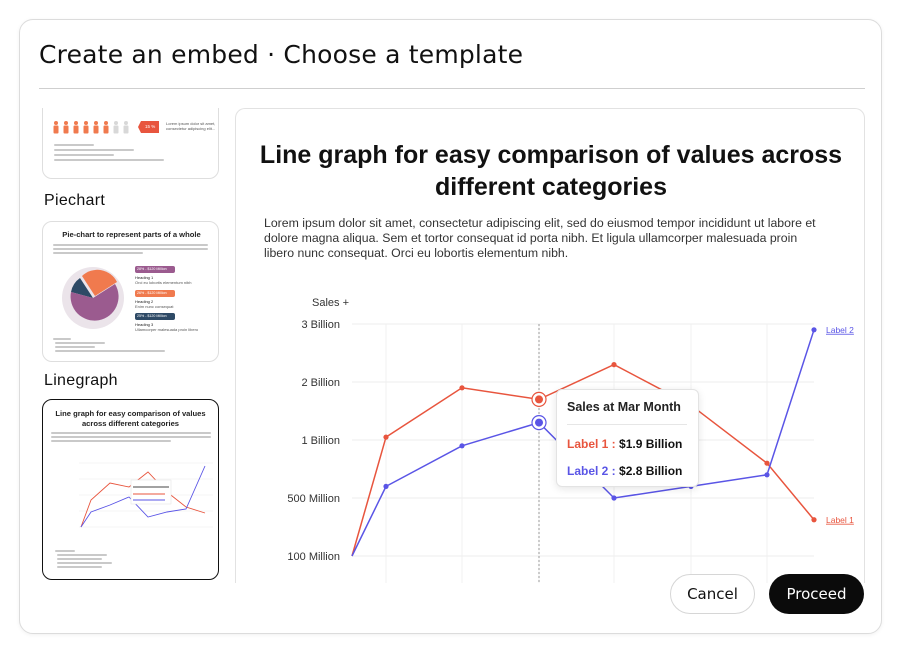 Image resolution: width=897 pixels, height=654 pixels. I want to click on pie-legend-chip-3: 25% - $120 Million, so click(152, 316).